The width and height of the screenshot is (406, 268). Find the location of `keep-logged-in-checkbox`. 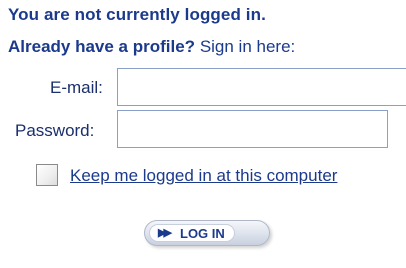

keep-logged-in-checkbox is located at coordinates (47, 175).